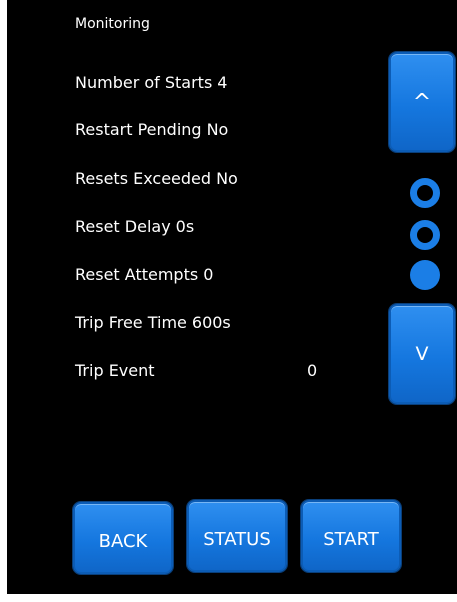 The image size is (457, 602). I want to click on row-label: Reset Attempts, so click(137, 274).